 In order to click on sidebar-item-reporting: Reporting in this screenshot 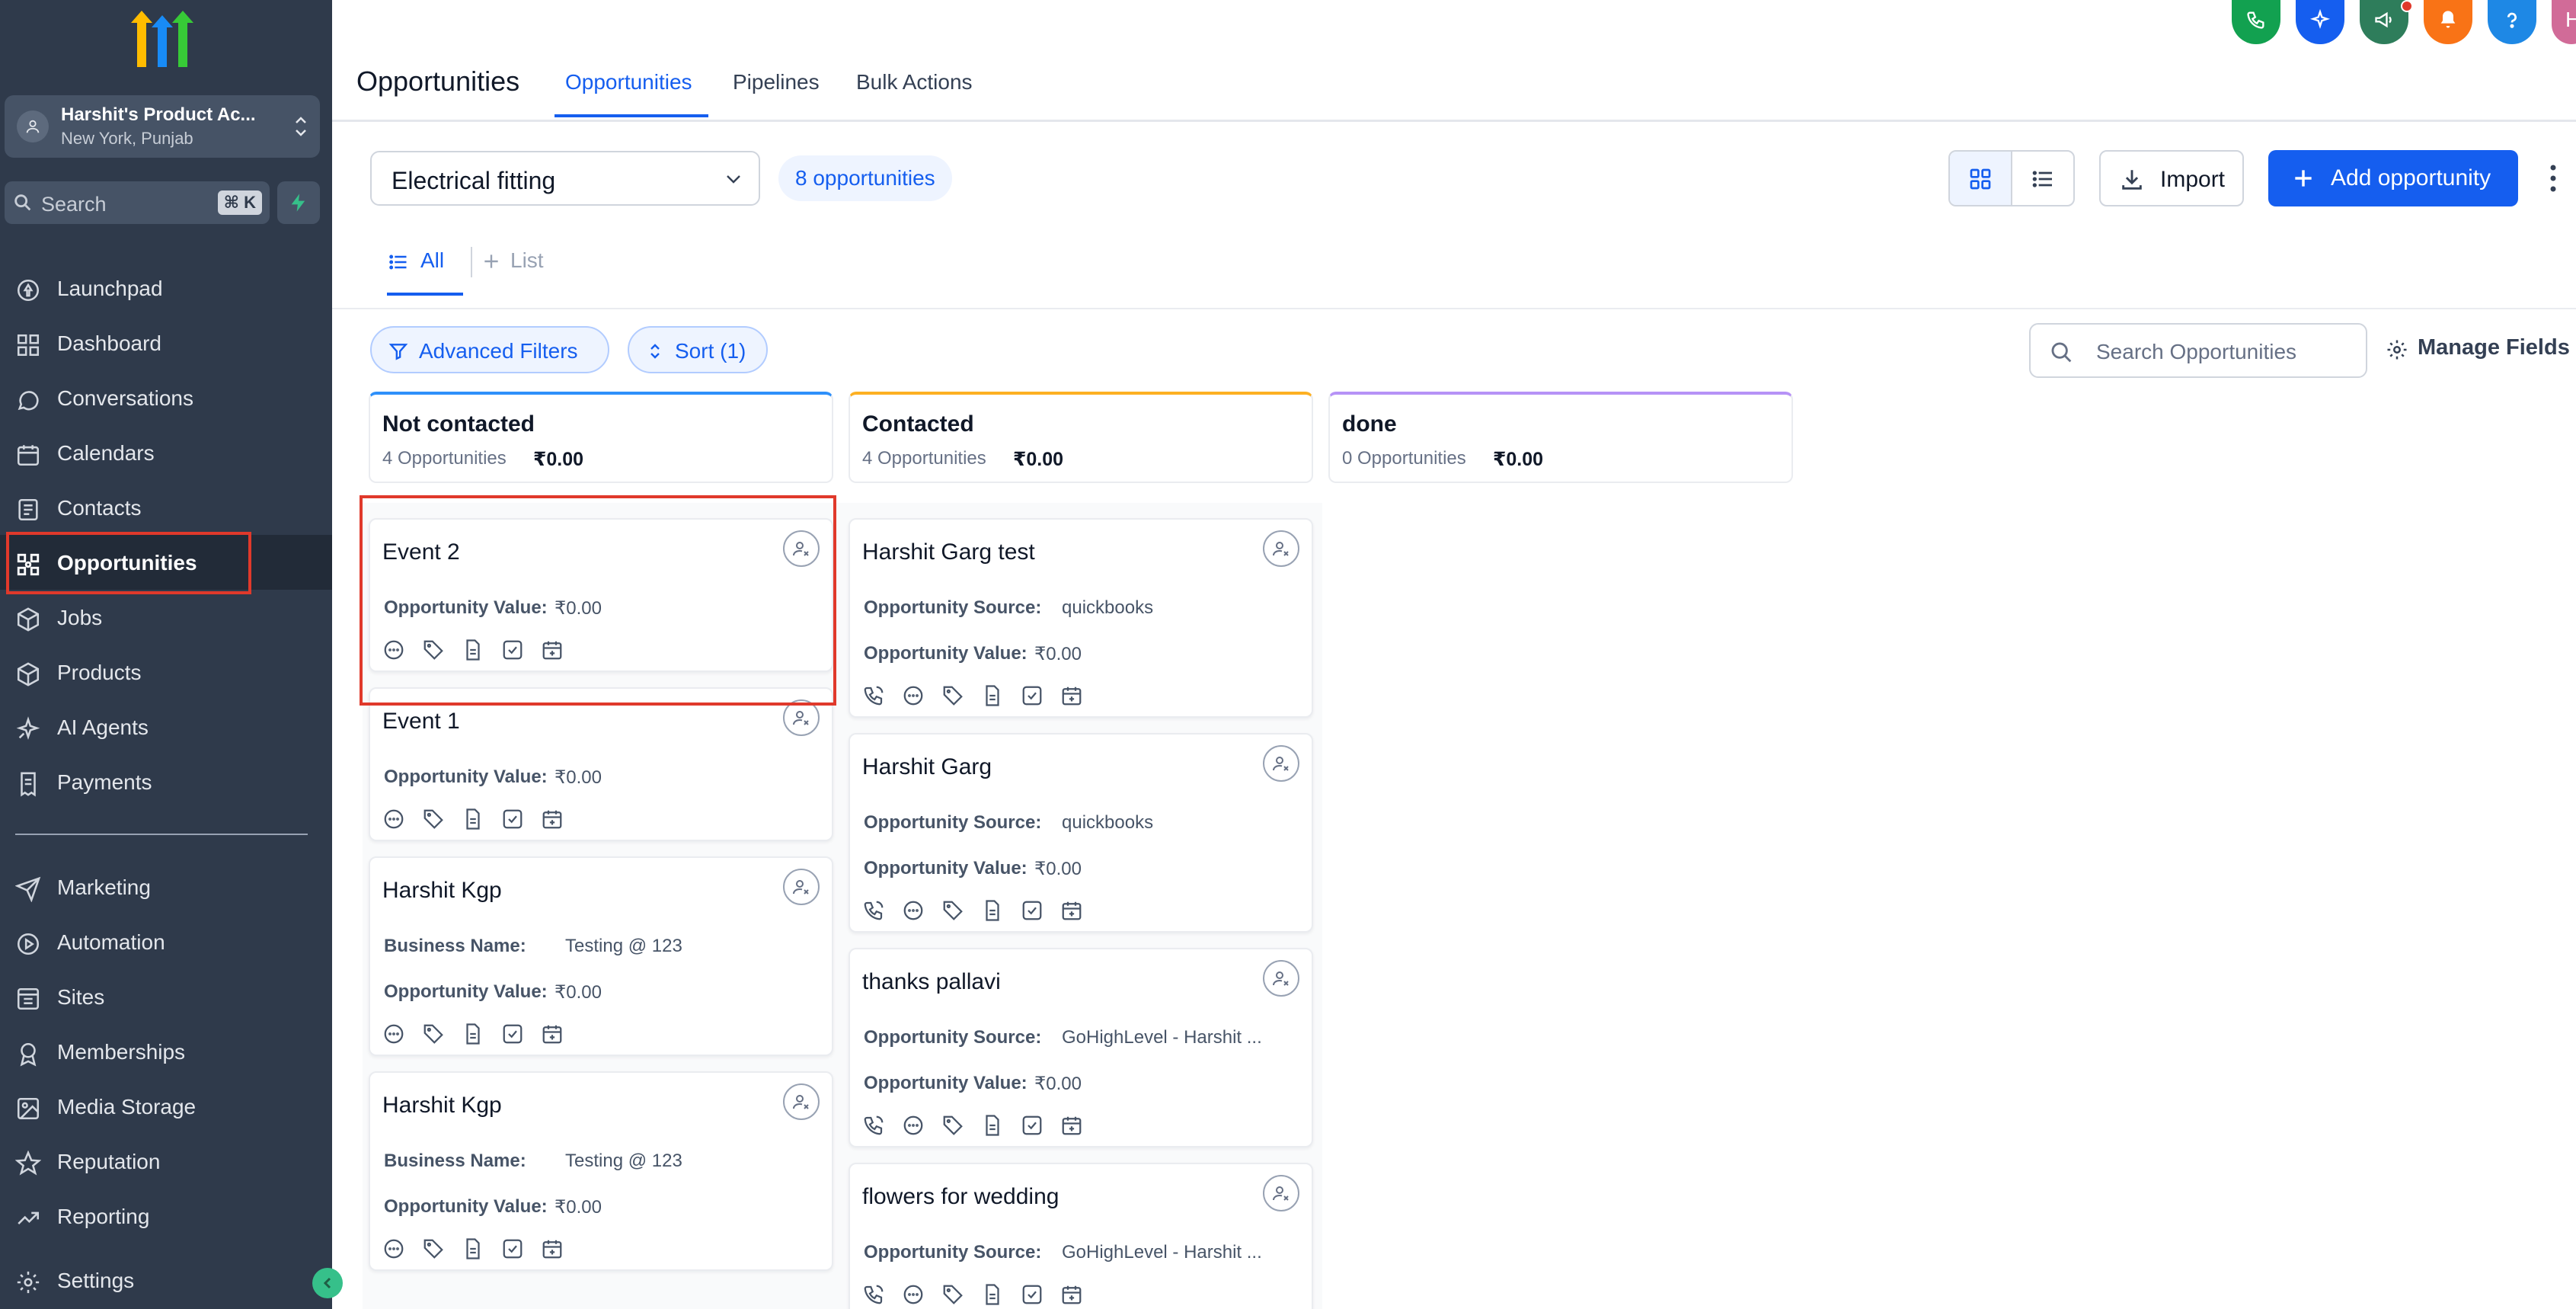, I will do `click(166, 1216)`.